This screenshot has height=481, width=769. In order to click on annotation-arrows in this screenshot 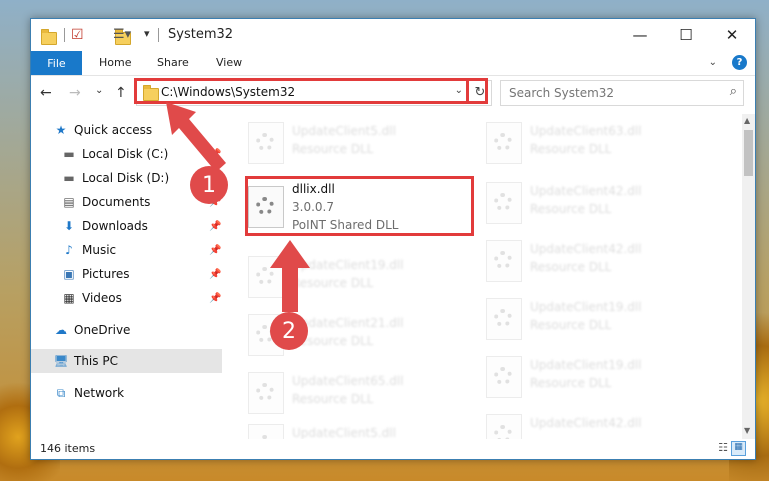, I will do `click(238, 207)`.